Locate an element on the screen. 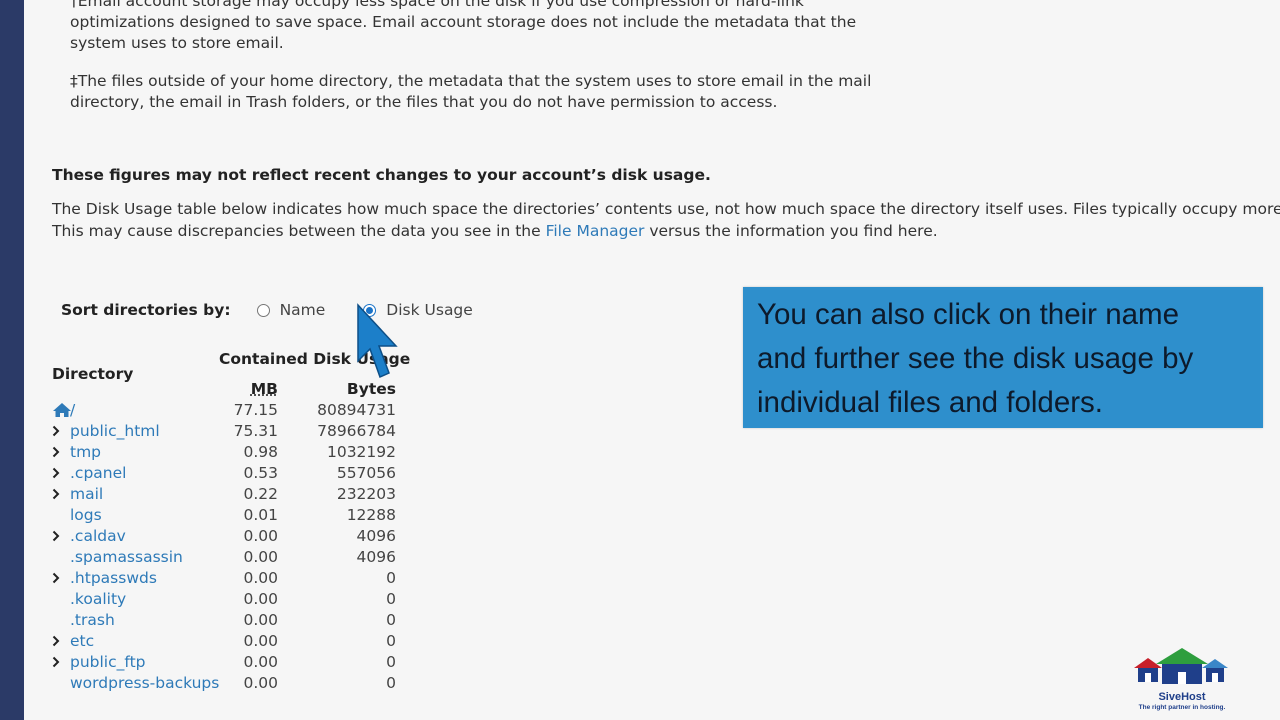 The image size is (1280, 720). houses-logo-icon is located at coordinates (1181, 666).